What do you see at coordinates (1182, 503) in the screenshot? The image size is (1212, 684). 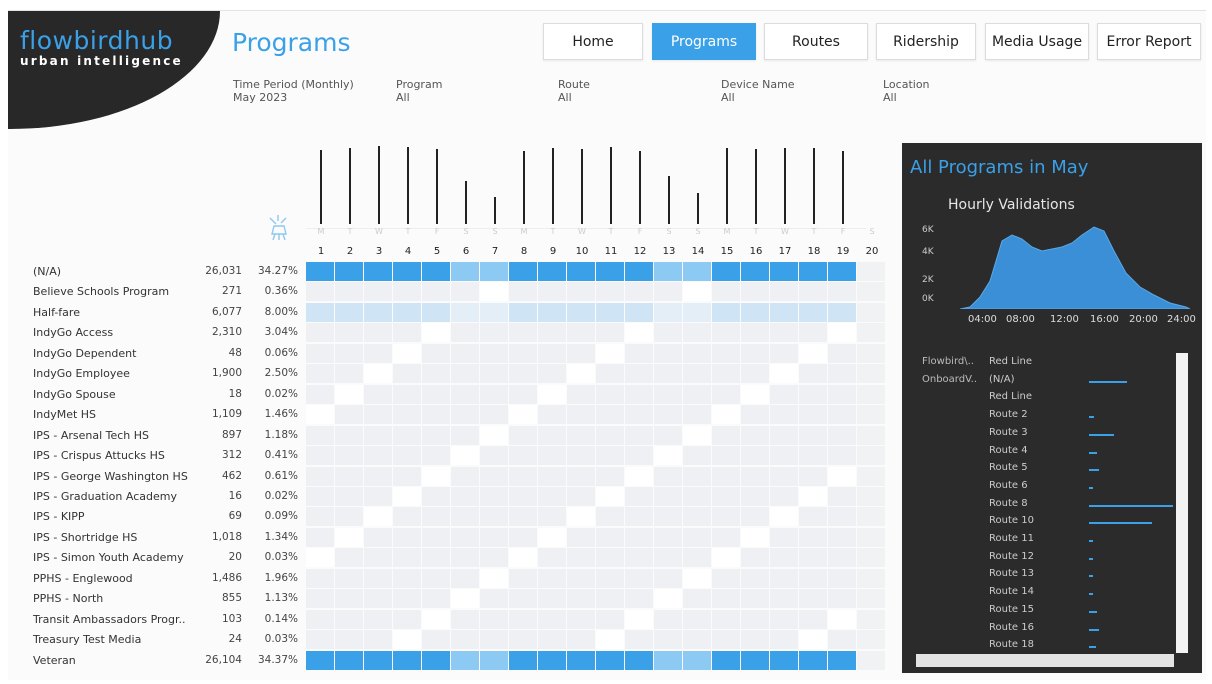 I see `vertical-scrollbar` at bounding box center [1182, 503].